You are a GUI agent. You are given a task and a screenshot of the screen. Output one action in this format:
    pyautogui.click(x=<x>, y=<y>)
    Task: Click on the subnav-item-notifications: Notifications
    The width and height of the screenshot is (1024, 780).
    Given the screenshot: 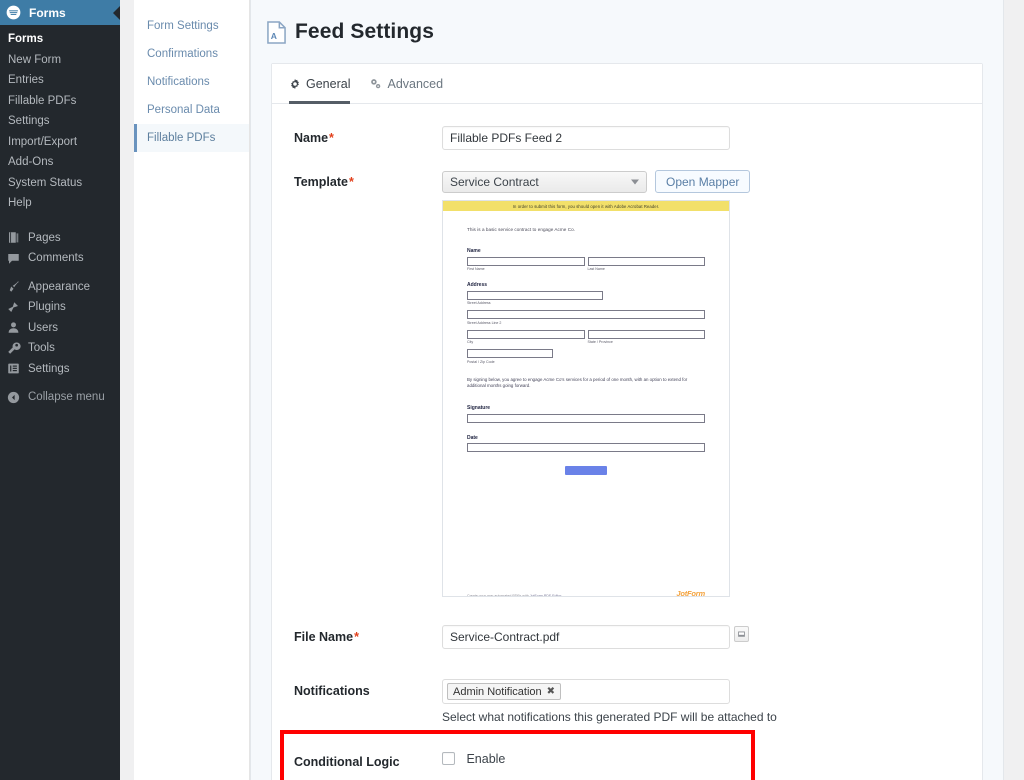 What is the action you would take?
    pyautogui.click(x=191, y=82)
    